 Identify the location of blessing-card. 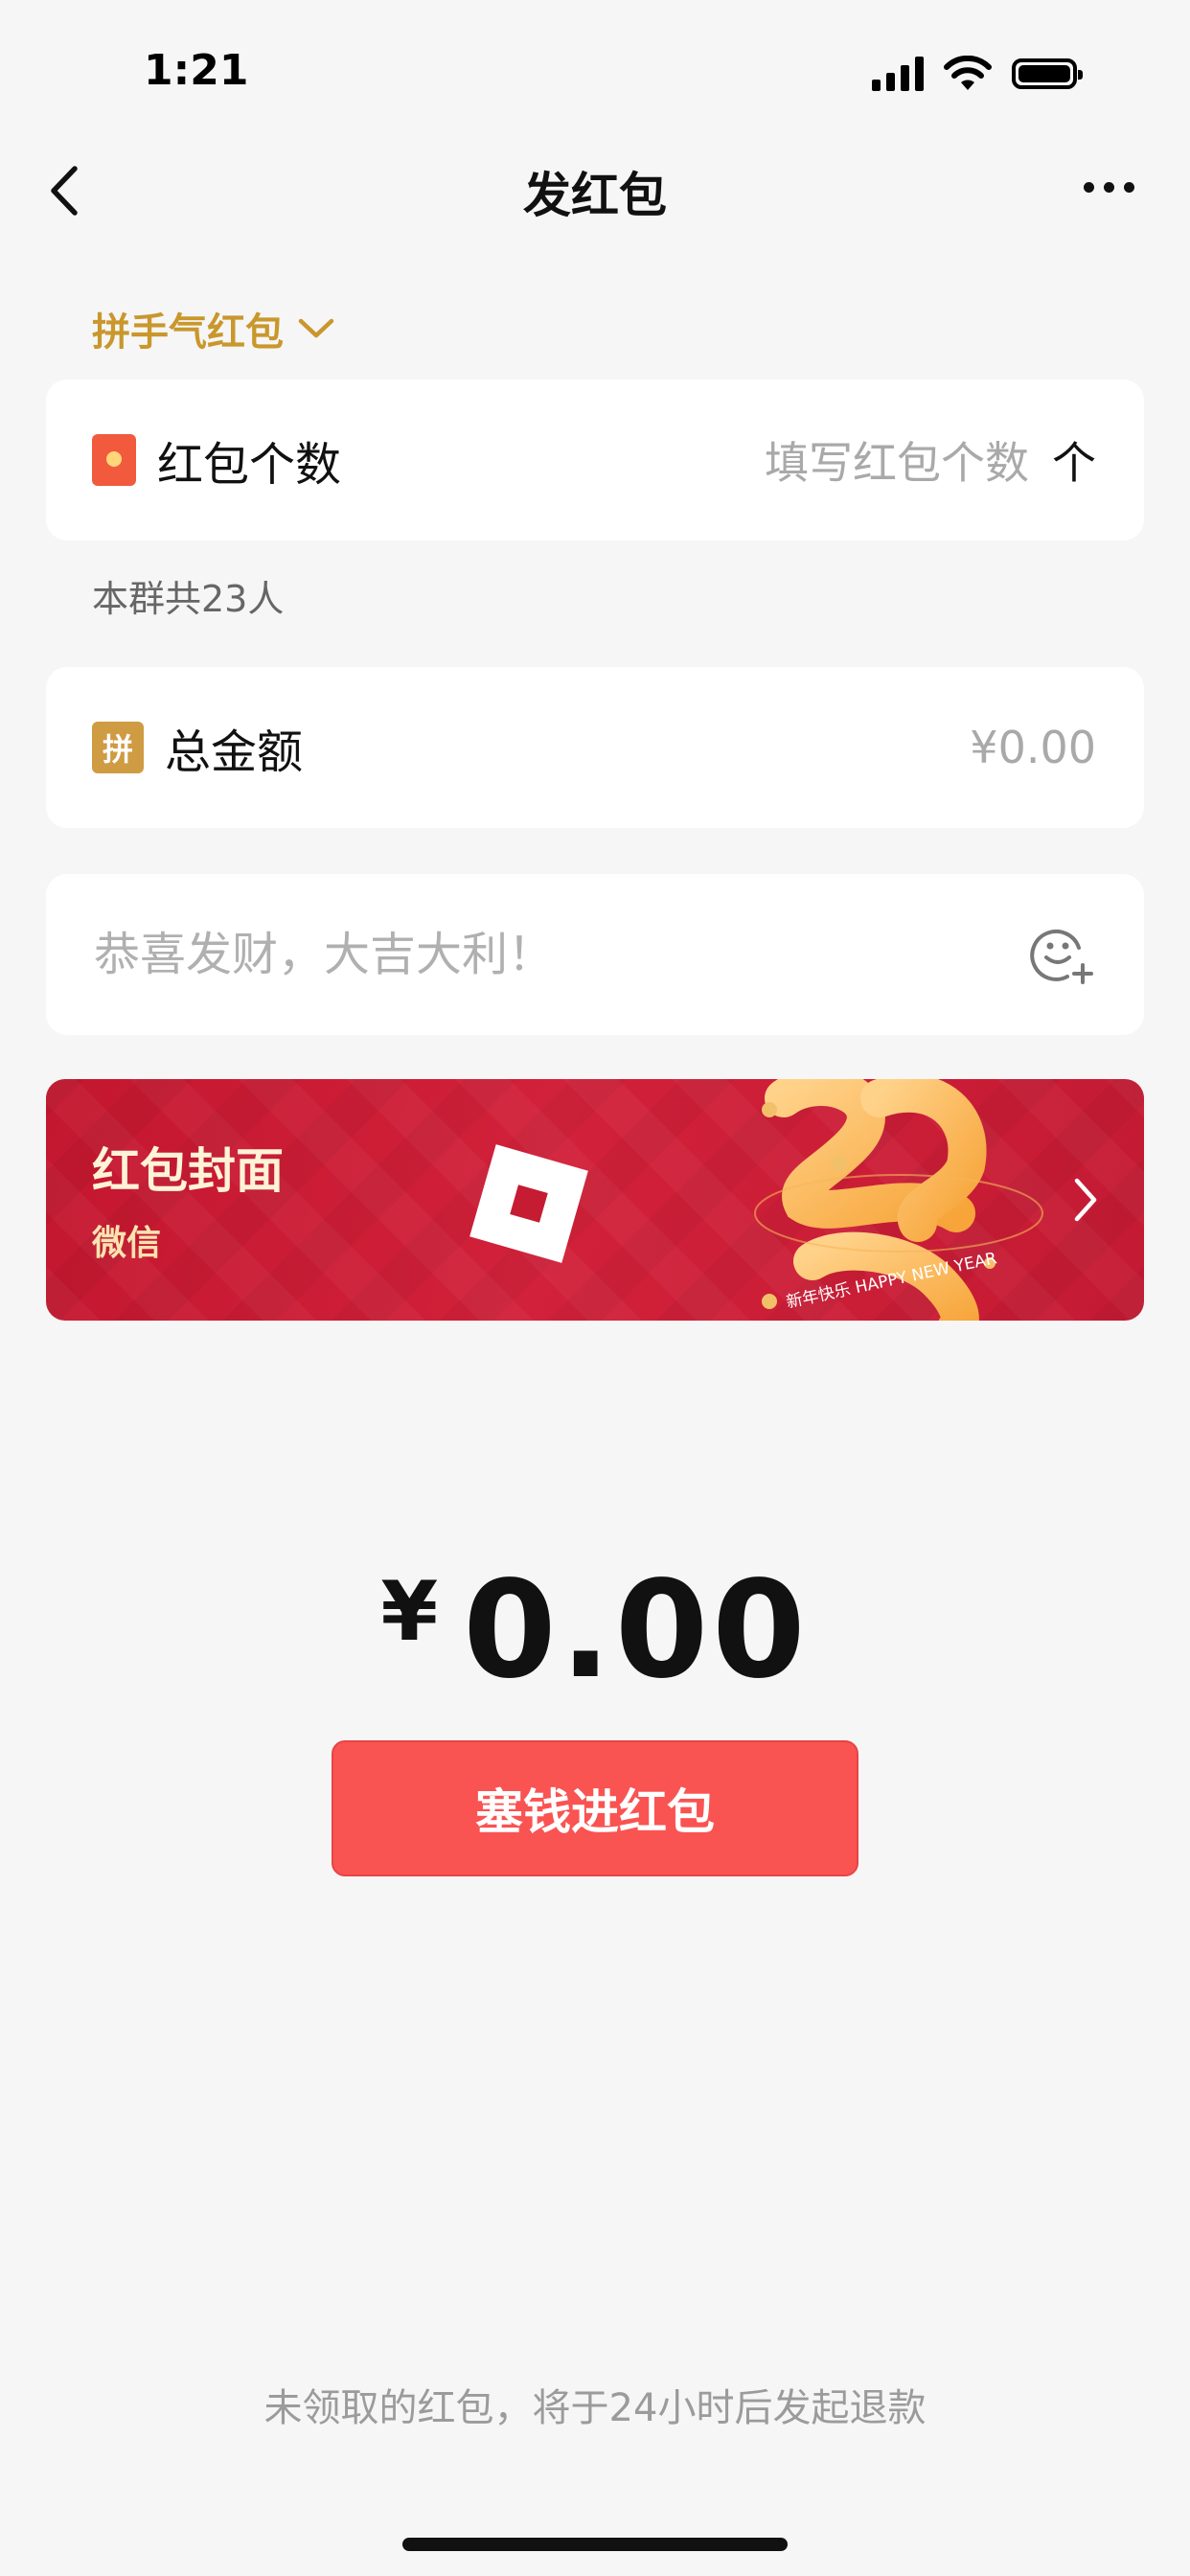
(595, 954).